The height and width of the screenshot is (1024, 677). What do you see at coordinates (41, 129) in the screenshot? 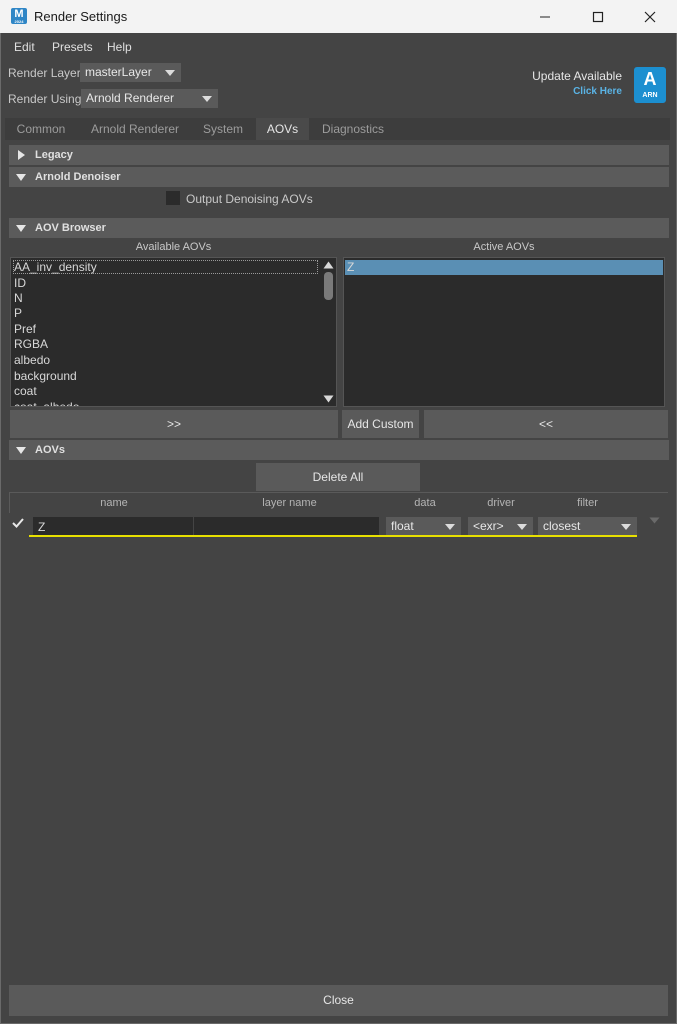
I see `tab-common: Common` at bounding box center [41, 129].